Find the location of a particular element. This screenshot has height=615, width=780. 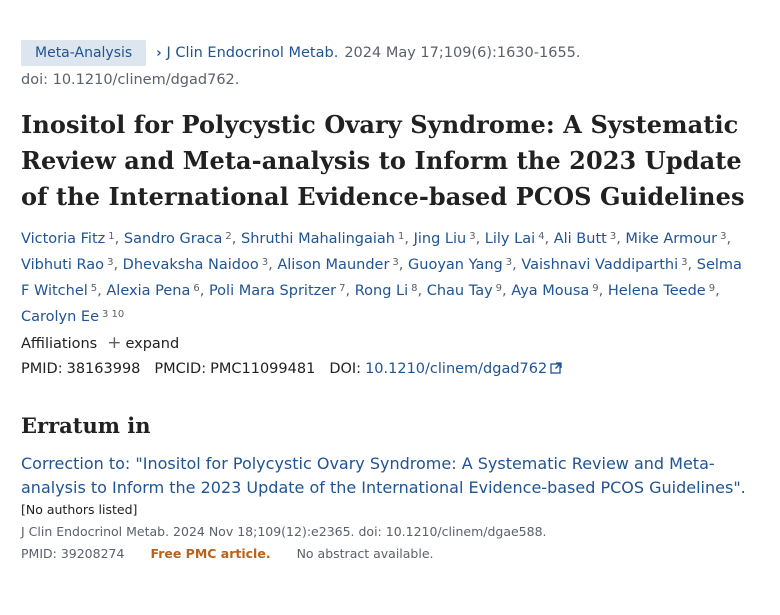

author-link: Victoria Fitz is located at coordinates (63, 239).